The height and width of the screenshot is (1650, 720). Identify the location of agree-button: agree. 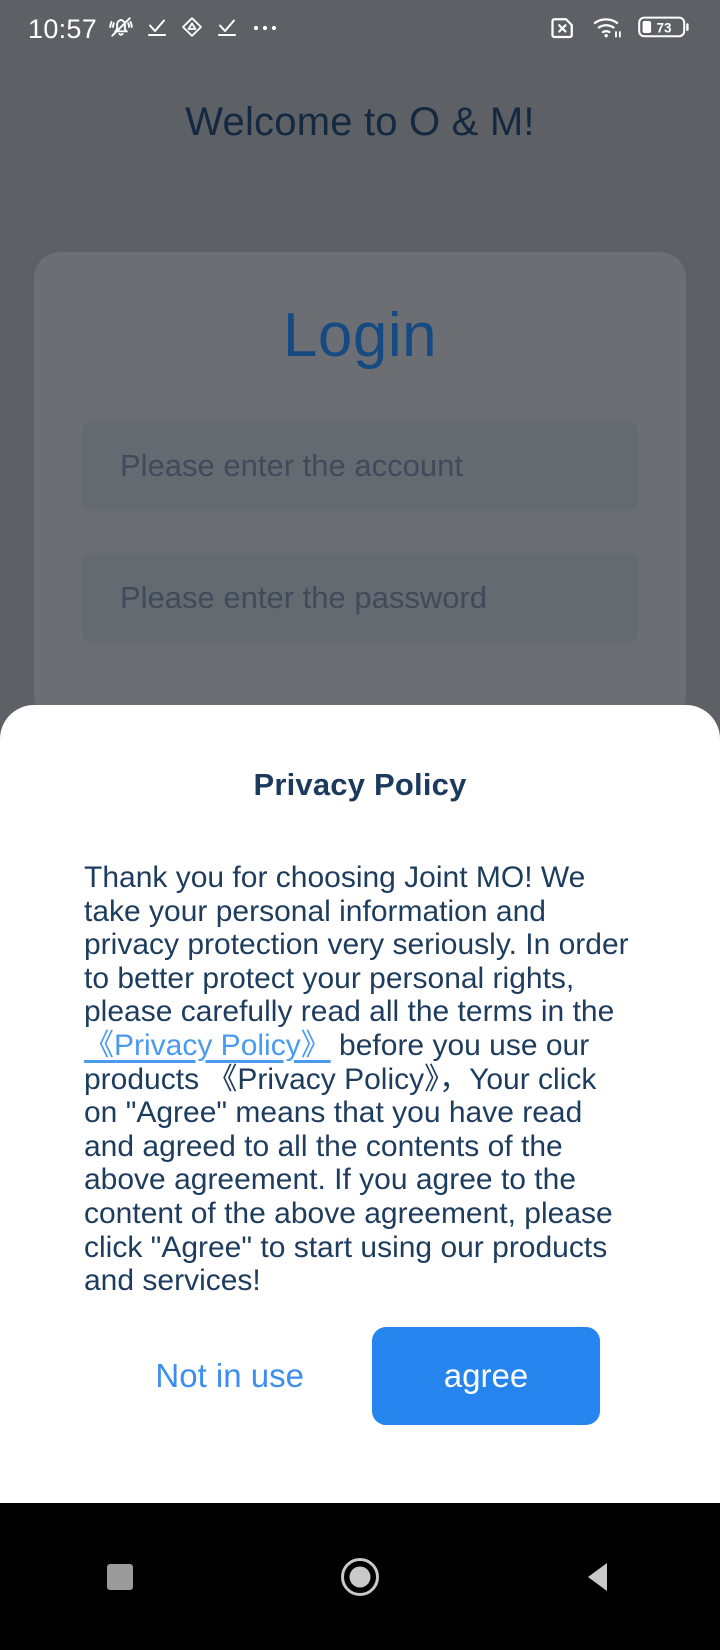
(486, 1376).